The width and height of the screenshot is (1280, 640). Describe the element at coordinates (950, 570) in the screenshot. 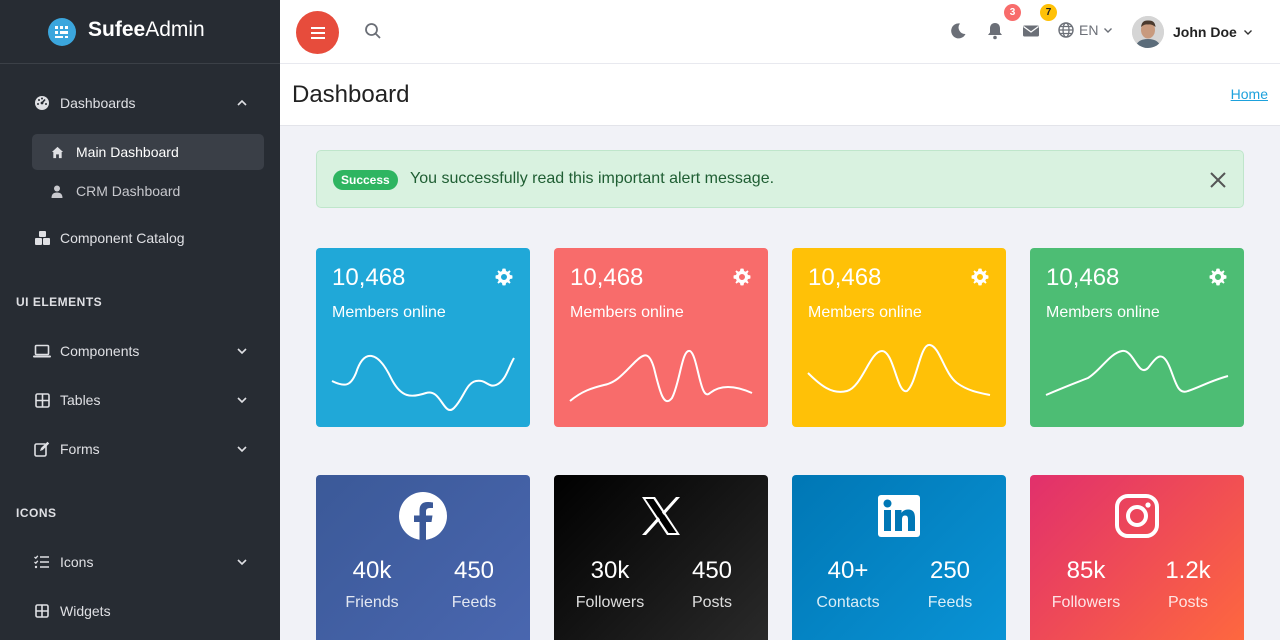

I see `social-stat-value: 250` at that location.